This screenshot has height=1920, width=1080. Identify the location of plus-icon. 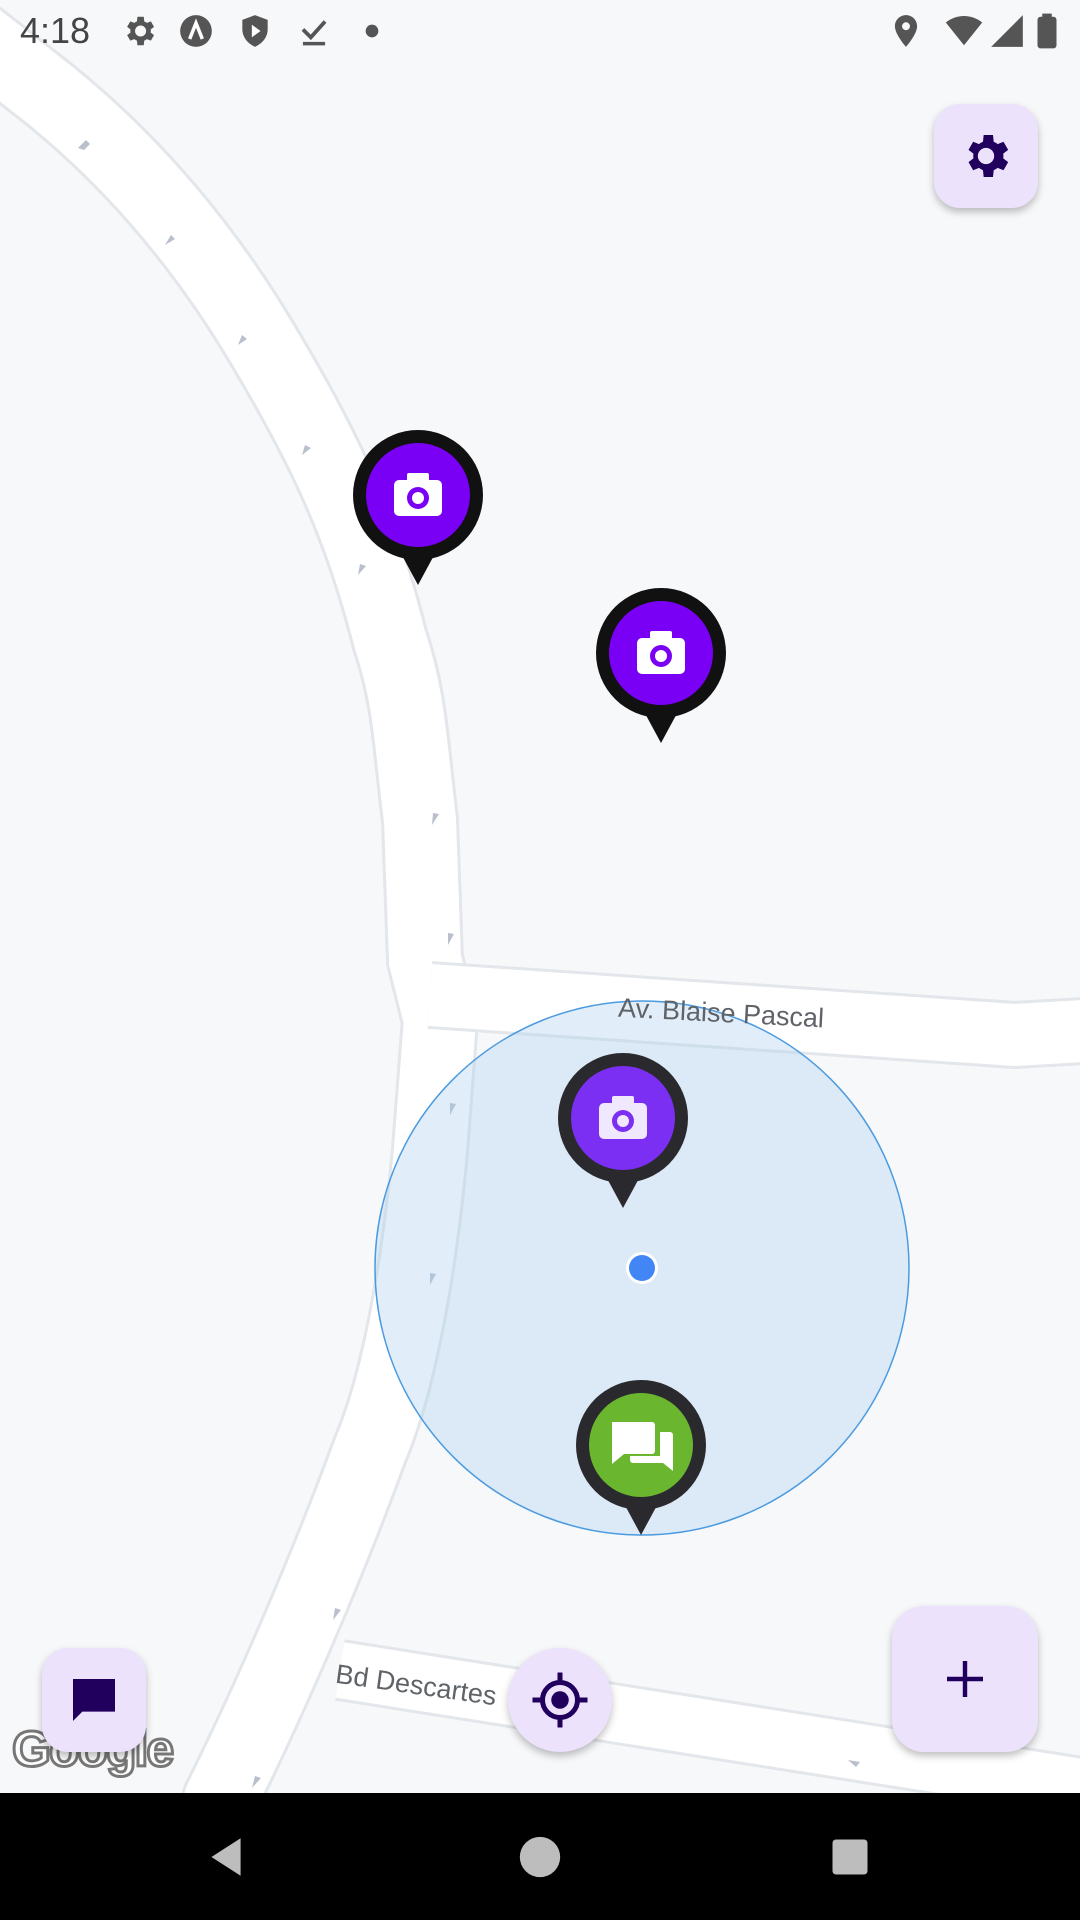
(965, 1679).